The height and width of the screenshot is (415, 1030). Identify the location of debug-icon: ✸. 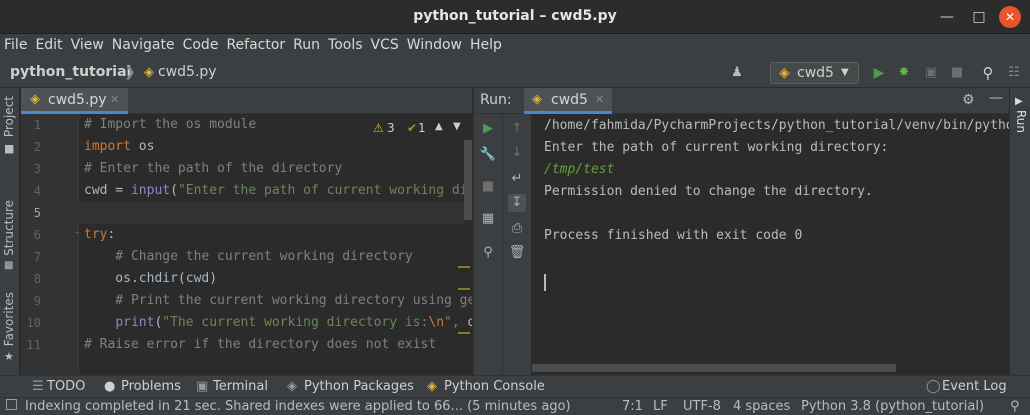
(904, 73).